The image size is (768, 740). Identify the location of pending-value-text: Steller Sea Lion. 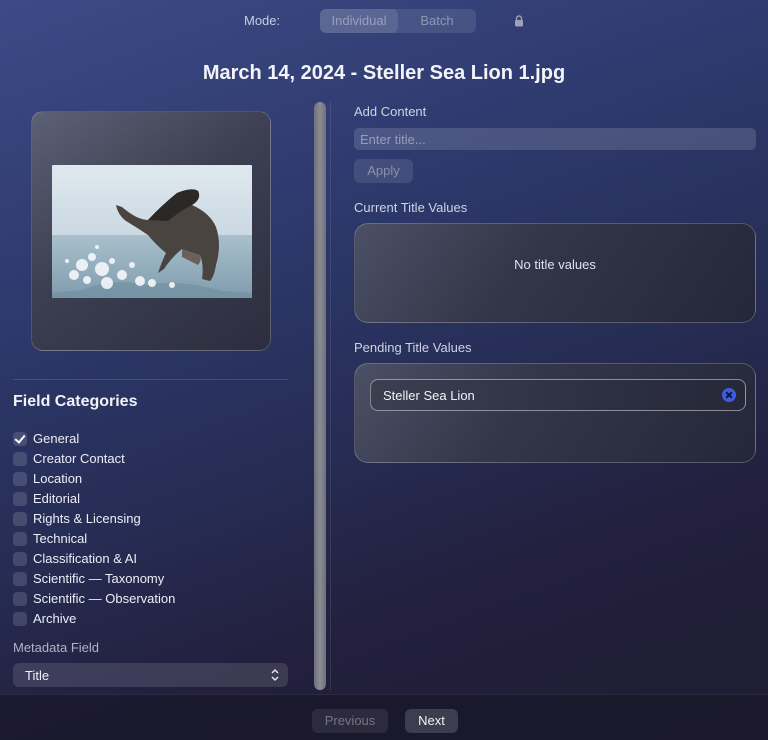
(429, 395).